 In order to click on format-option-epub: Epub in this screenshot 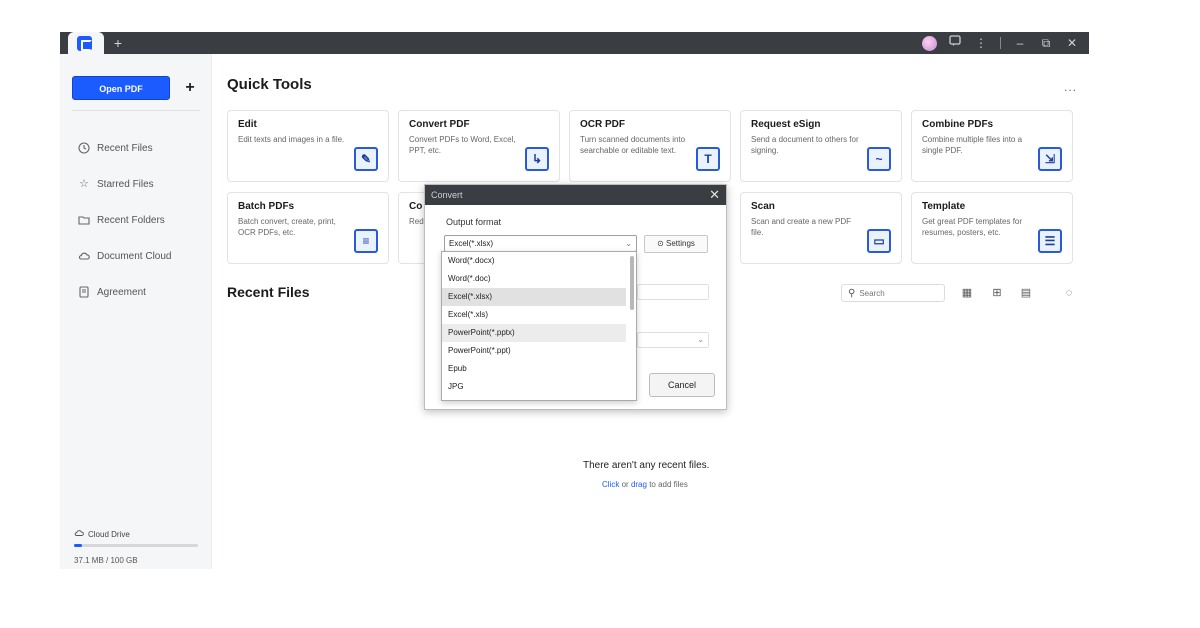, I will do `click(534, 369)`.